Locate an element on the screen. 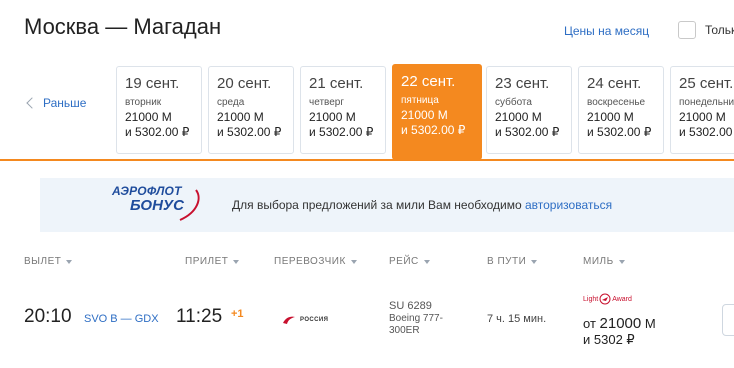 The width and height of the screenshot is (734, 368). date-label: 19 сент. is located at coordinates (152, 83).